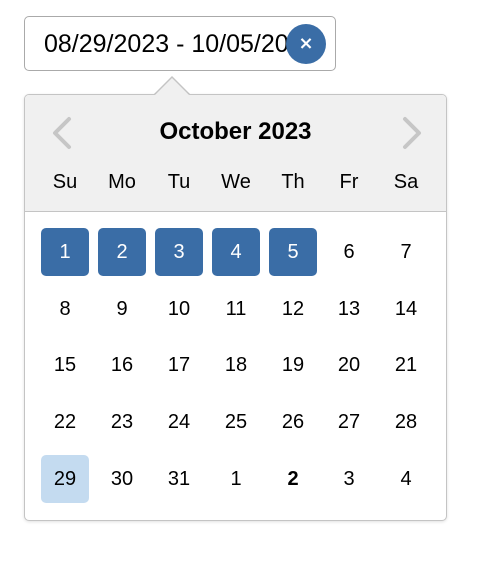 This screenshot has width=486, height=572. I want to click on day-cell: 13, so click(349, 309).